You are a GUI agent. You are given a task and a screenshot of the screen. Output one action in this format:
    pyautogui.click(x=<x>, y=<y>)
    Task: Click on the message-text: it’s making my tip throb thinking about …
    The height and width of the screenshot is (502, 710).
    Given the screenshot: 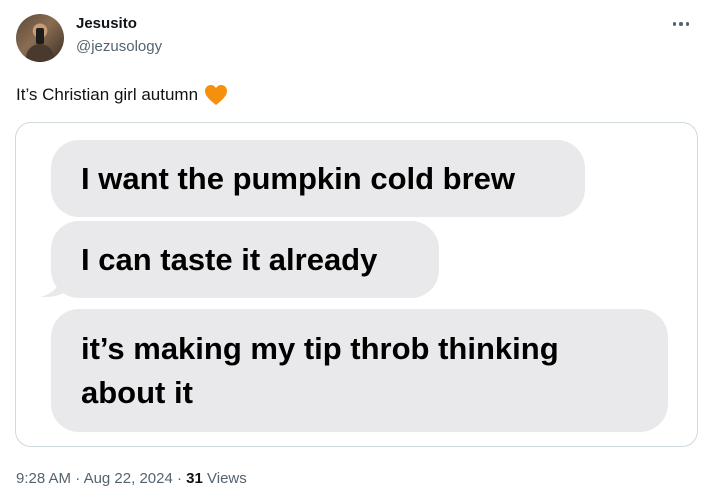 What is the action you would take?
    pyautogui.click(x=320, y=370)
    